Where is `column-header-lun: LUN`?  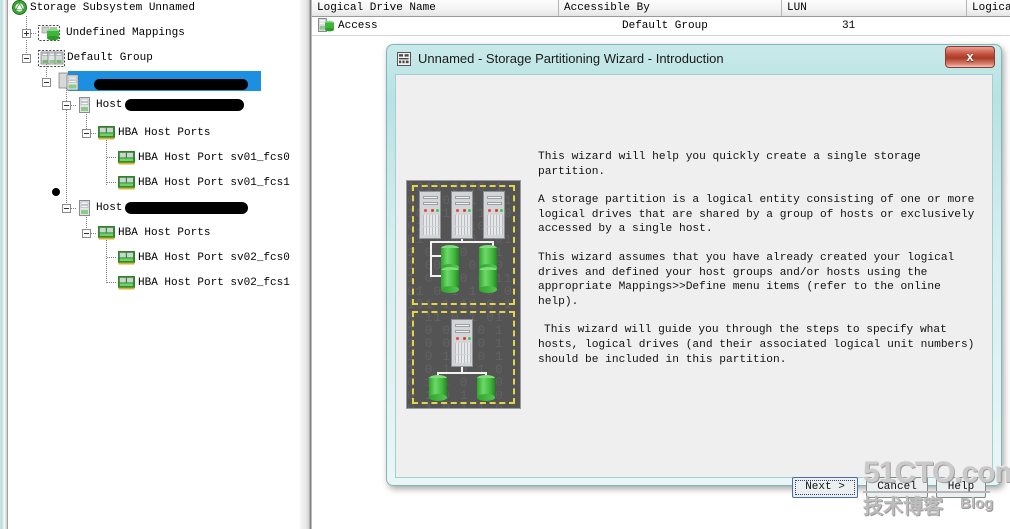 column-header-lun: LUN is located at coordinates (874, 8).